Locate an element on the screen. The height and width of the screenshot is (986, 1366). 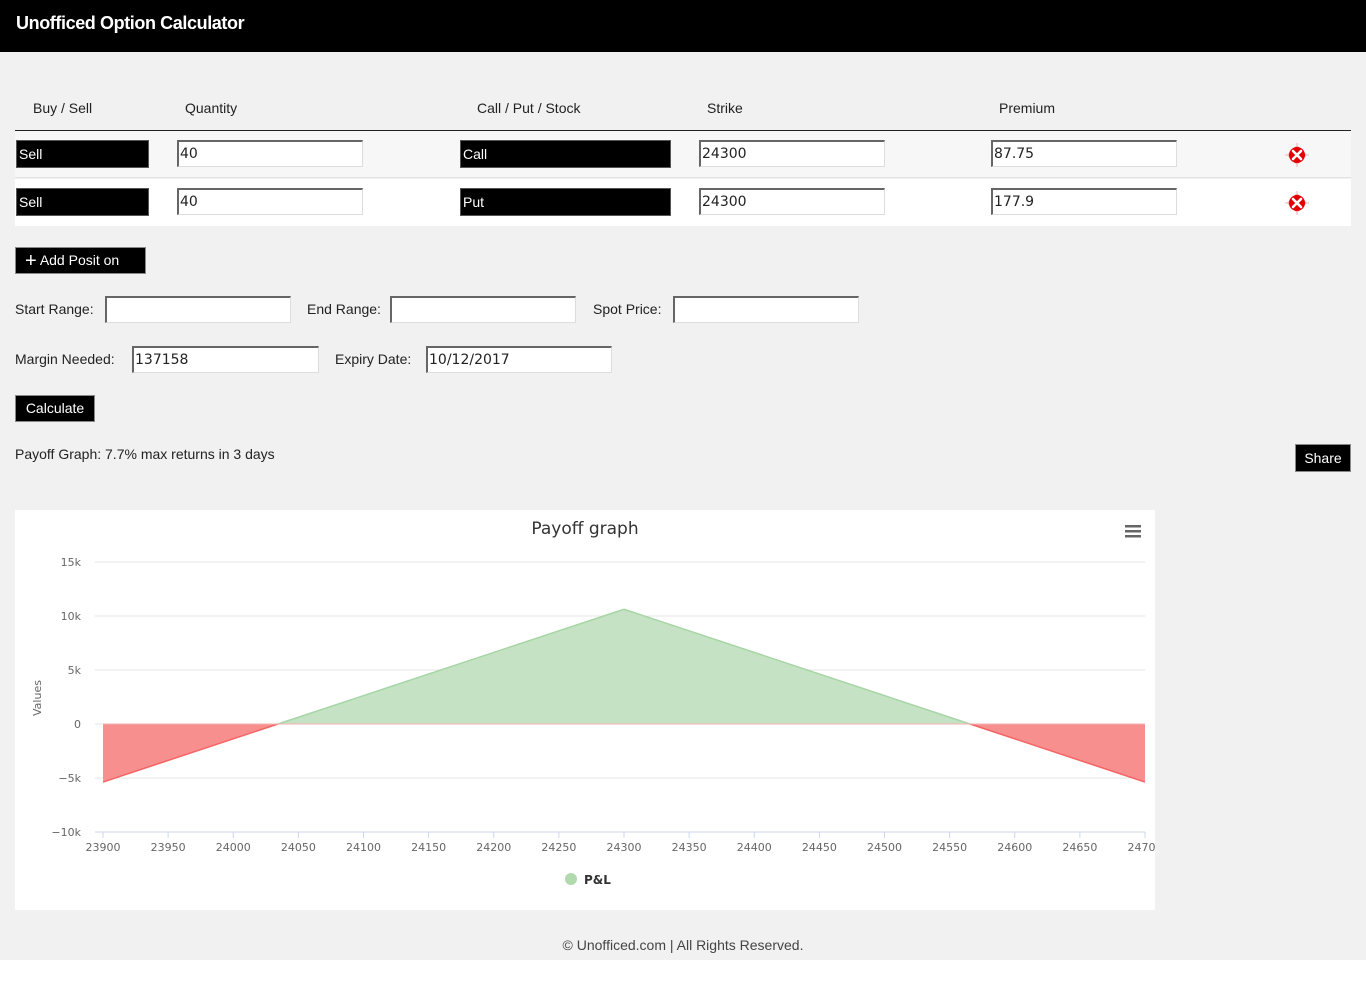
y-tick-label: 10k is located at coordinates (71, 616).